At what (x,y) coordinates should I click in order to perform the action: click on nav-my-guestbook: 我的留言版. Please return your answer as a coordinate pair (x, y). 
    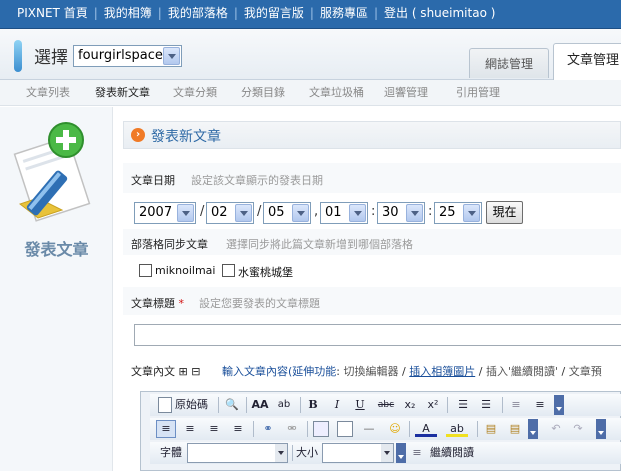
    Looking at the image, I should click on (274, 13).